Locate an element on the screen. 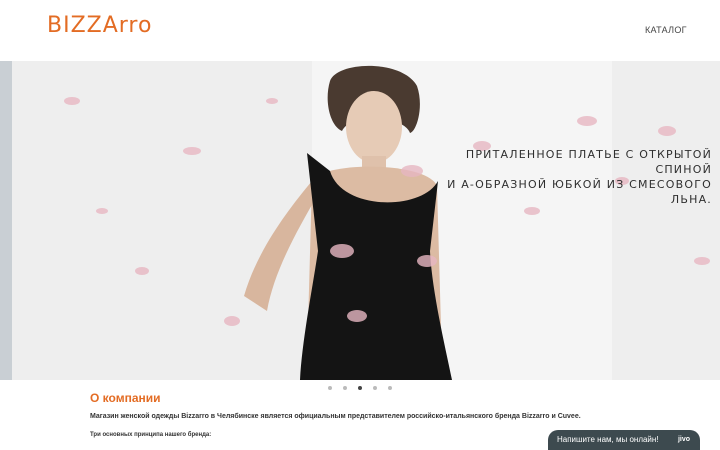 The image size is (720, 450). hero-caption-line2: И А-ОБРАЗНОЙ ЮБКОЙ ИЗ СМЕСОВОГО ЛЬНА. is located at coordinates (579, 192).